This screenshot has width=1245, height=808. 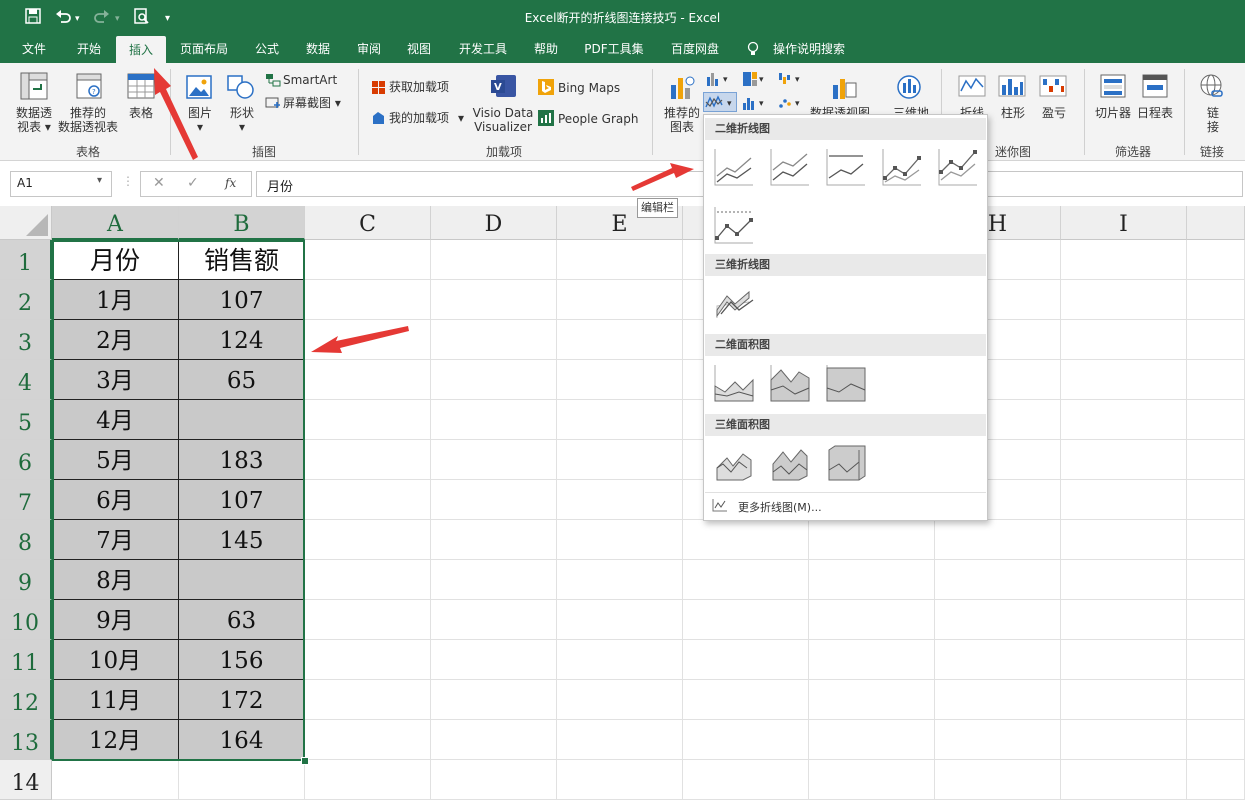 I want to click on tab-developer: 开发工具, so click(x=483, y=49).